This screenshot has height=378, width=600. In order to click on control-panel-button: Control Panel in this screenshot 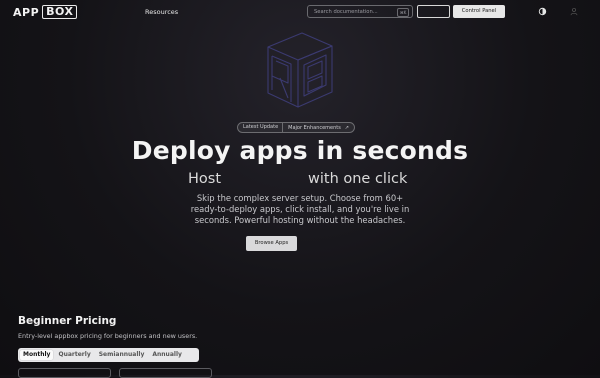, I will do `click(479, 11)`.